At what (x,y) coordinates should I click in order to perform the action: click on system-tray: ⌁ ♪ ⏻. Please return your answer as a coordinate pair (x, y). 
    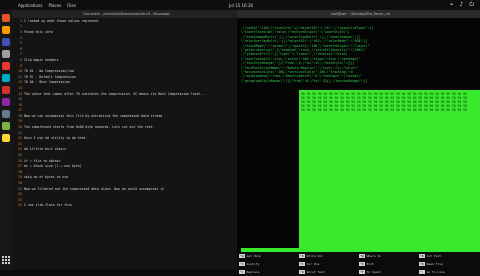
    Looking at the image, I should click on (462, 5).